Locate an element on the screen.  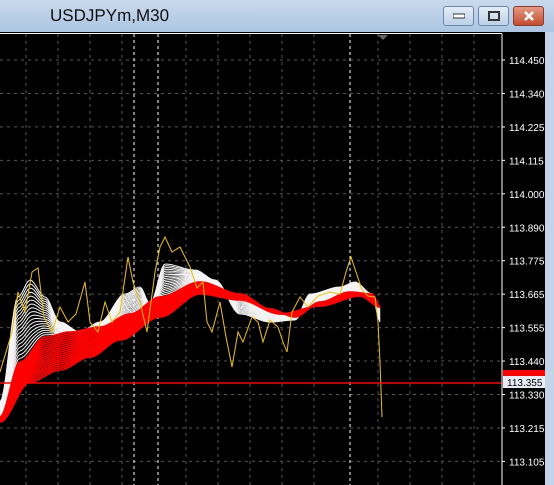
close-button is located at coordinates (528, 16).